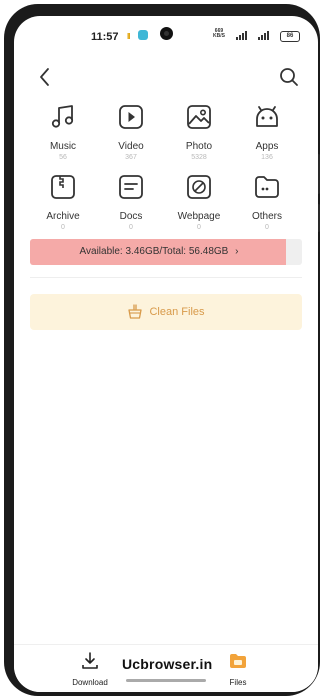 This screenshot has height=700, width=324. What do you see at coordinates (177, 312) in the screenshot?
I see `clean-files-label: Clean Files` at bounding box center [177, 312].